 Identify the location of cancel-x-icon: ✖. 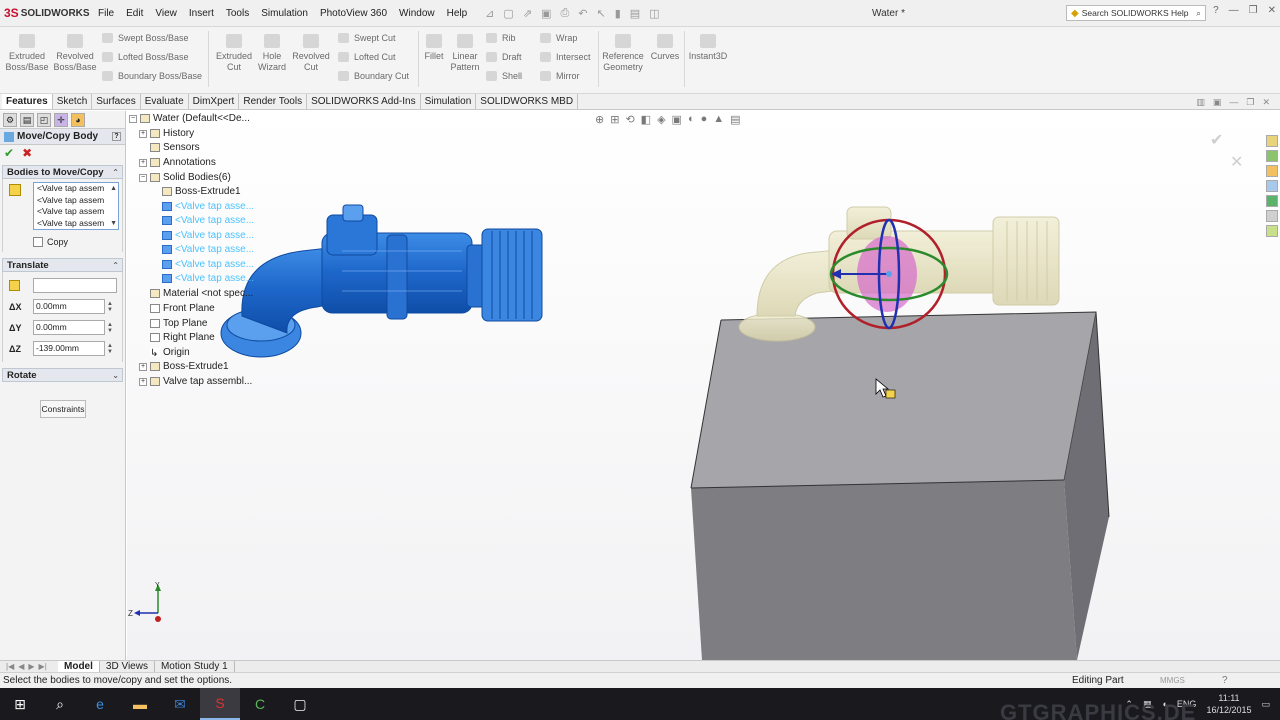
(27, 153).